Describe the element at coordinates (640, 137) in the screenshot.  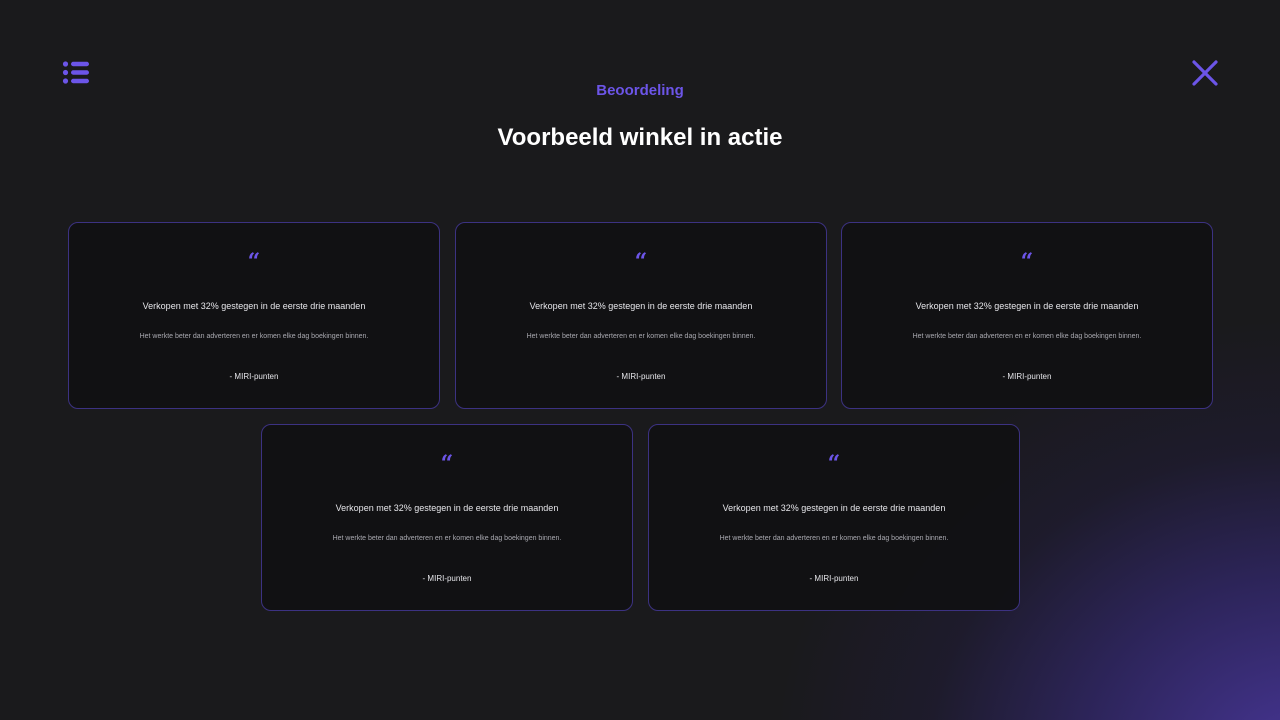
I see `page-title: Voorbeeld winkel in actie` at that location.